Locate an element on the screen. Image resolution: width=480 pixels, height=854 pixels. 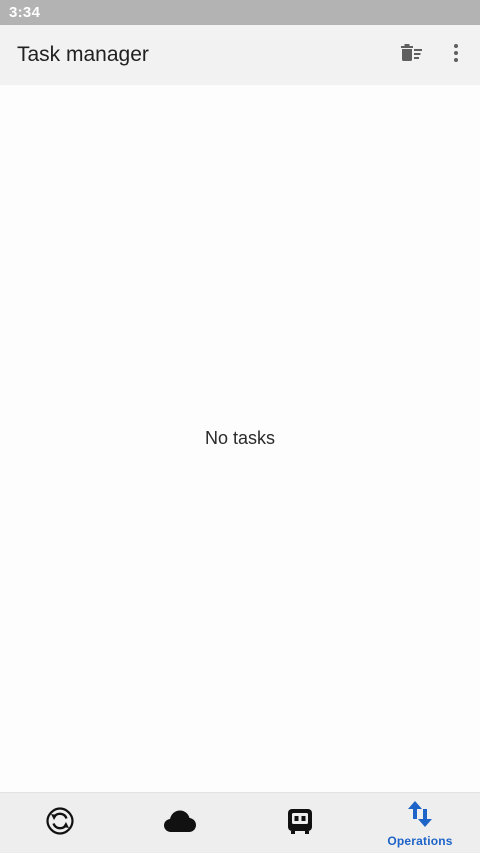
status-time: 3:34 is located at coordinates (25, 12).